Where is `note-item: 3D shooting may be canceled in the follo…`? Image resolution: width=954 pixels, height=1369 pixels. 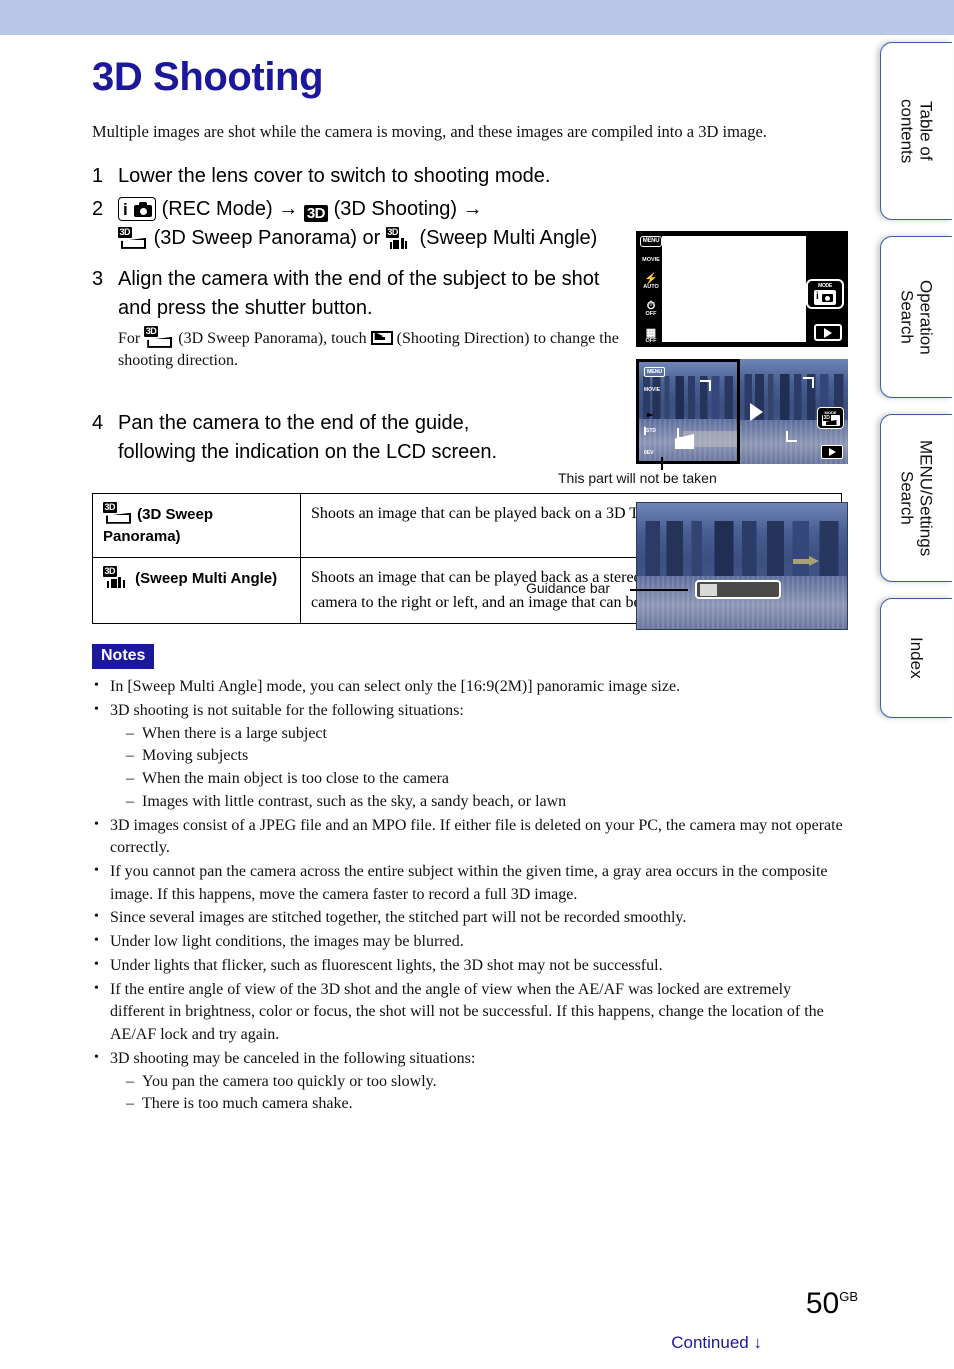 note-item: 3D shooting may be canceled in the follo… is located at coordinates (469, 1082).